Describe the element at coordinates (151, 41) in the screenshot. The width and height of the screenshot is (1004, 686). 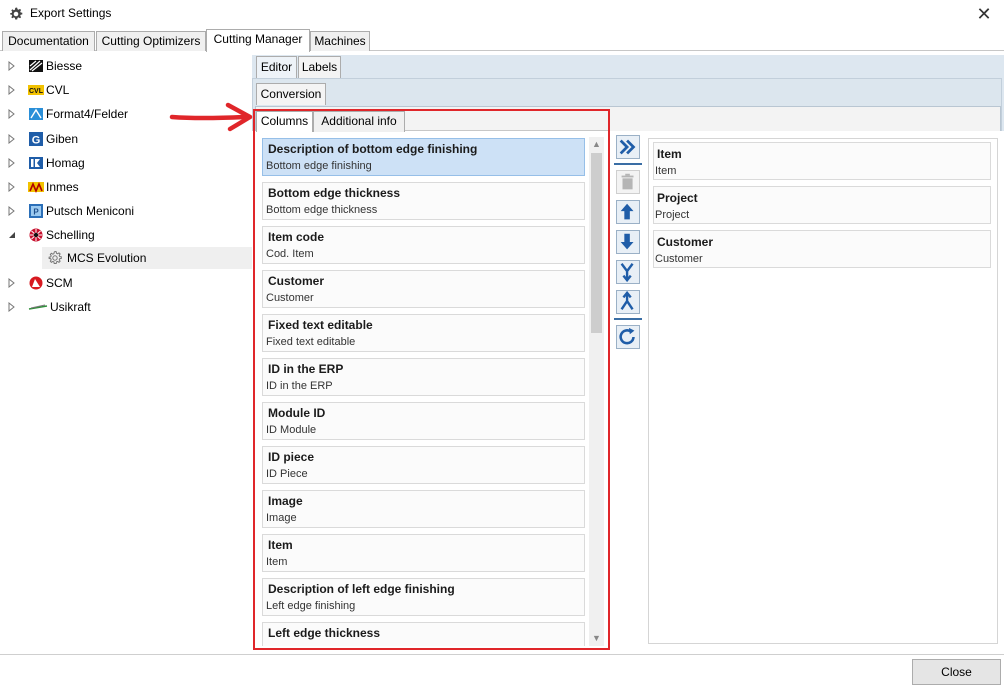
I see `tab-cutting-optimizers: Cutting Optimizers` at that location.